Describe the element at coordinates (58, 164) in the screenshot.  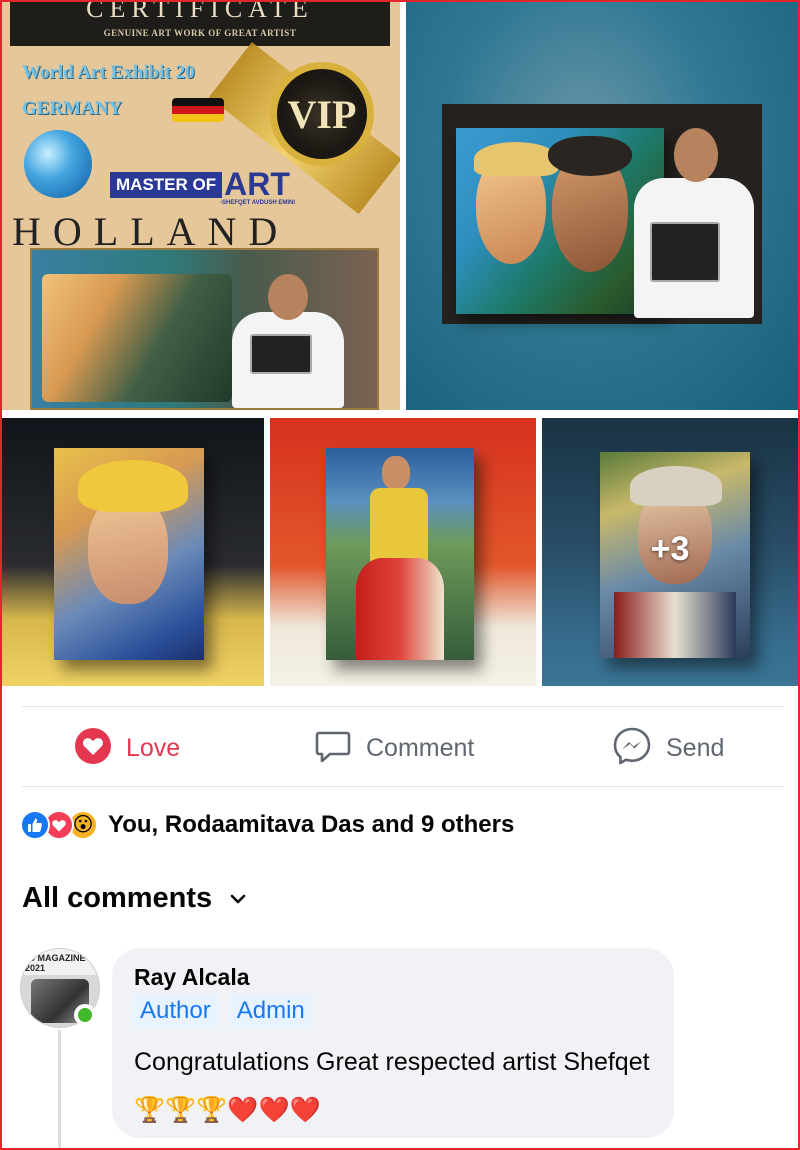
I see `globe-icon` at that location.